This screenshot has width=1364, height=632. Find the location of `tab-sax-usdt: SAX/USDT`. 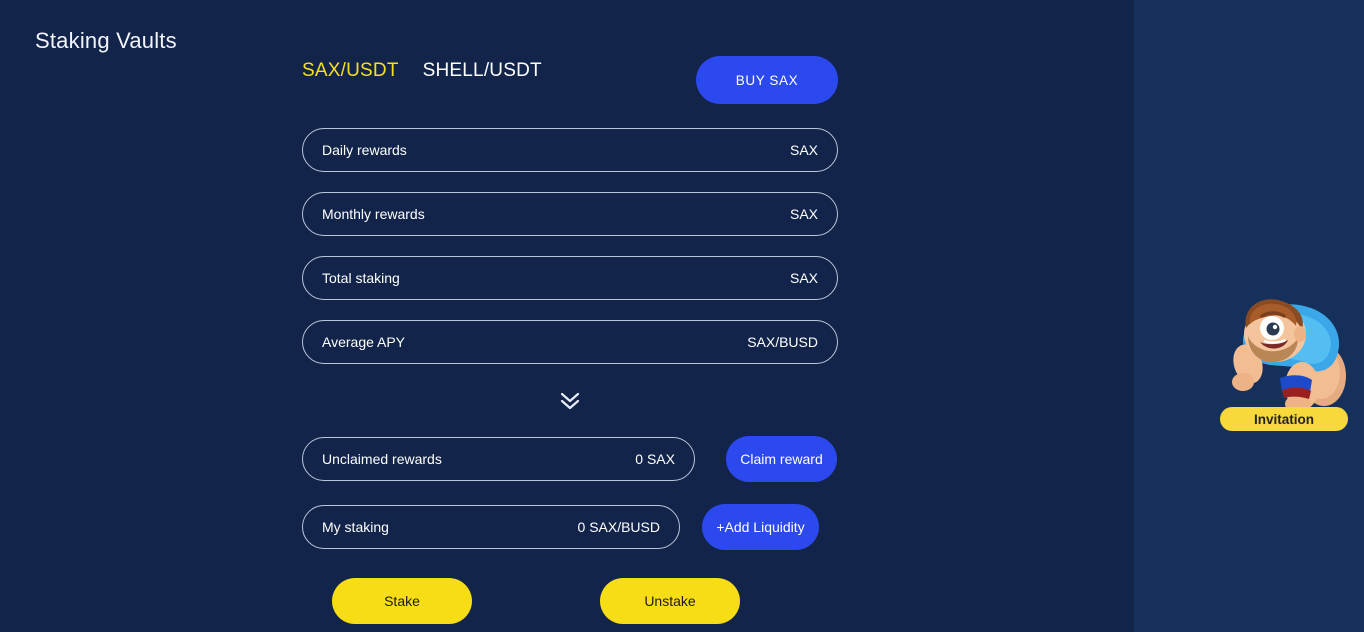

tab-sax-usdt: SAX/USDT is located at coordinates (350, 71).